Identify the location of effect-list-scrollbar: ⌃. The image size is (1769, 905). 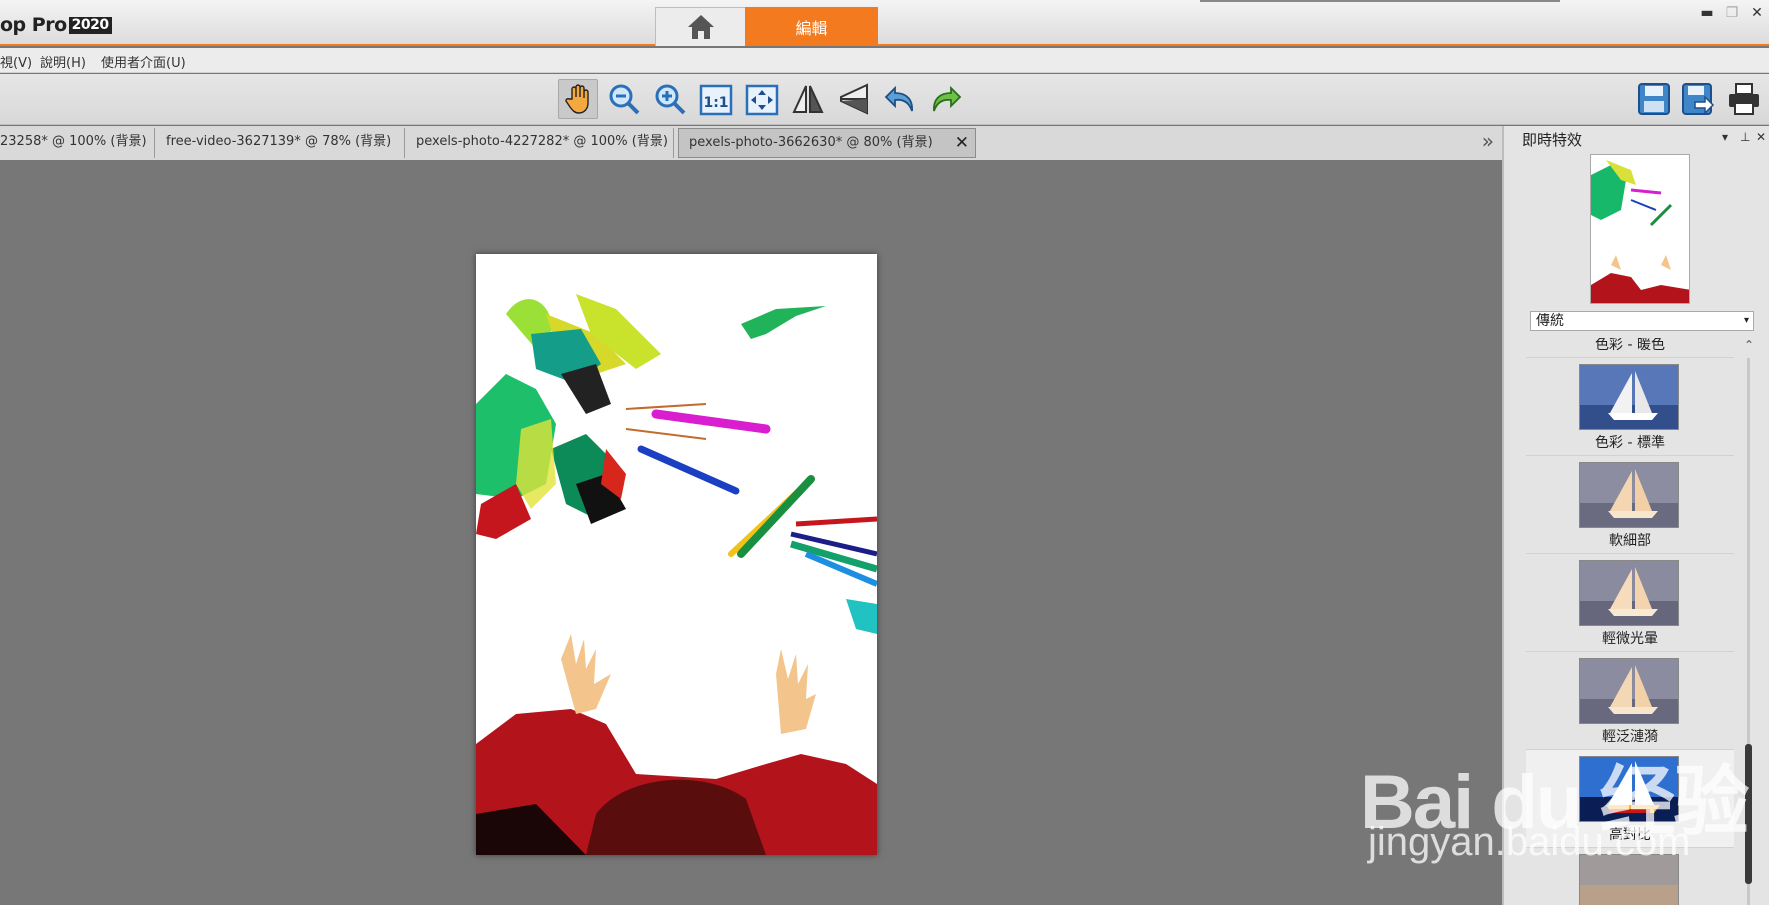
(1751, 621).